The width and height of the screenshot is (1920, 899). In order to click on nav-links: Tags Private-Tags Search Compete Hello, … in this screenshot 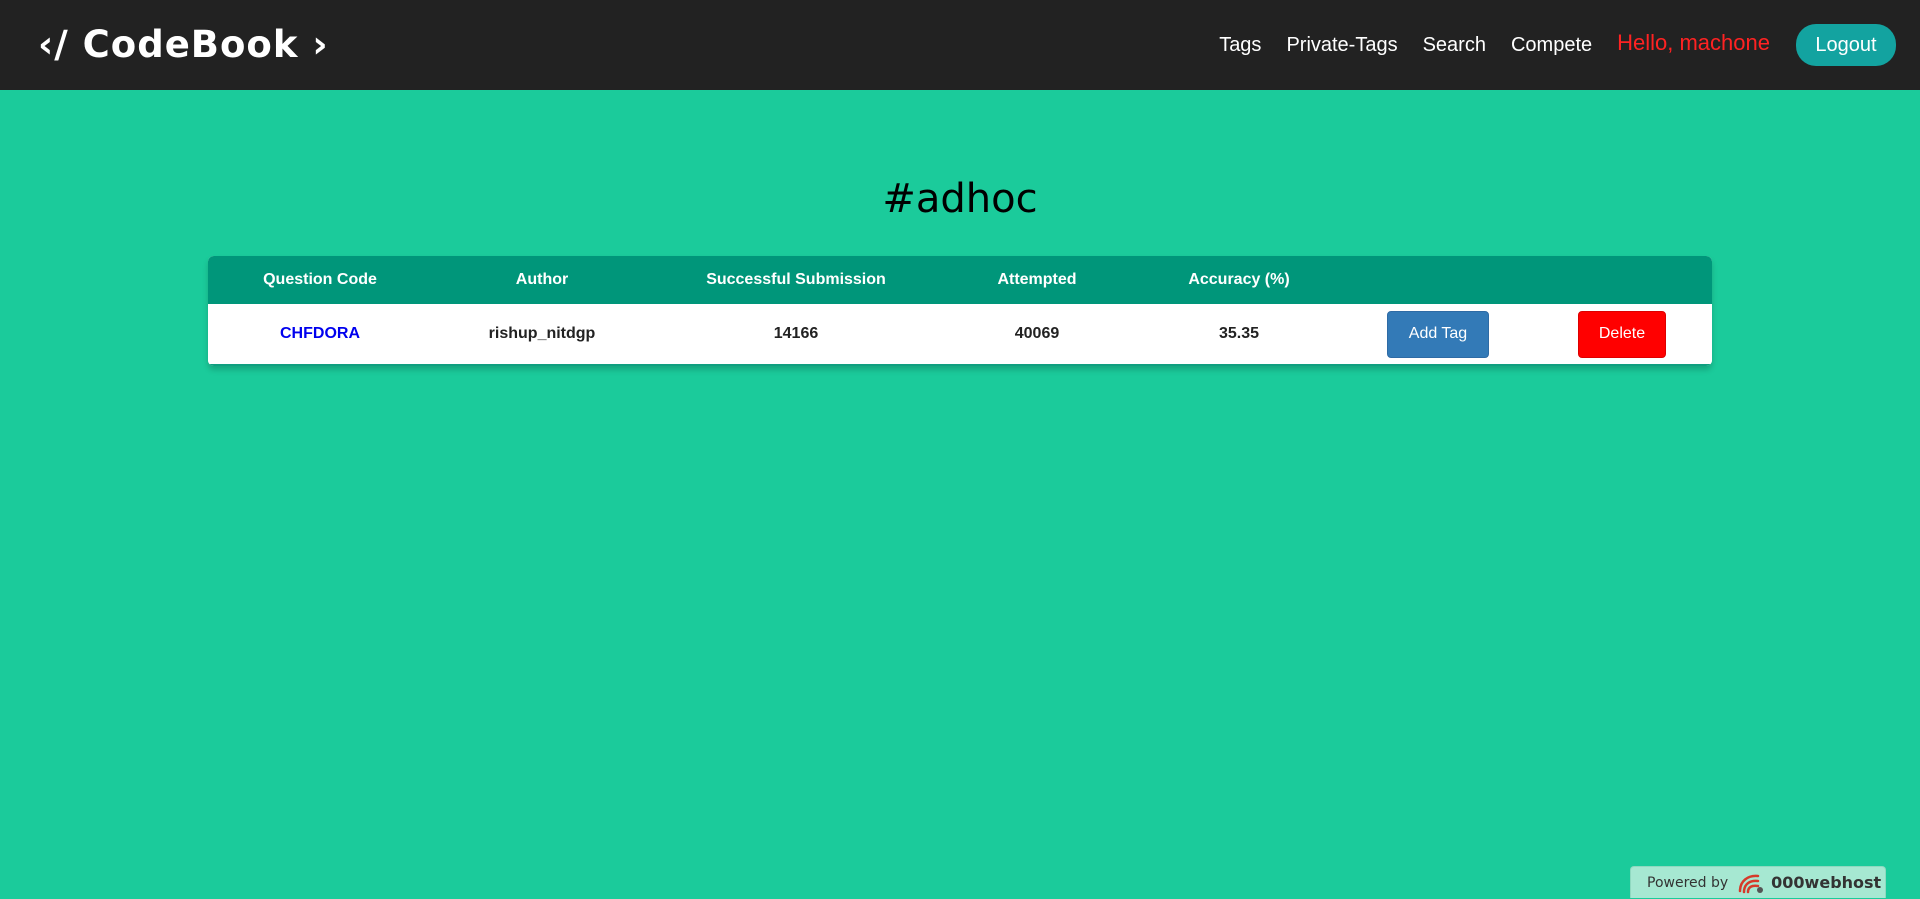, I will do `click(1557, 45)`.